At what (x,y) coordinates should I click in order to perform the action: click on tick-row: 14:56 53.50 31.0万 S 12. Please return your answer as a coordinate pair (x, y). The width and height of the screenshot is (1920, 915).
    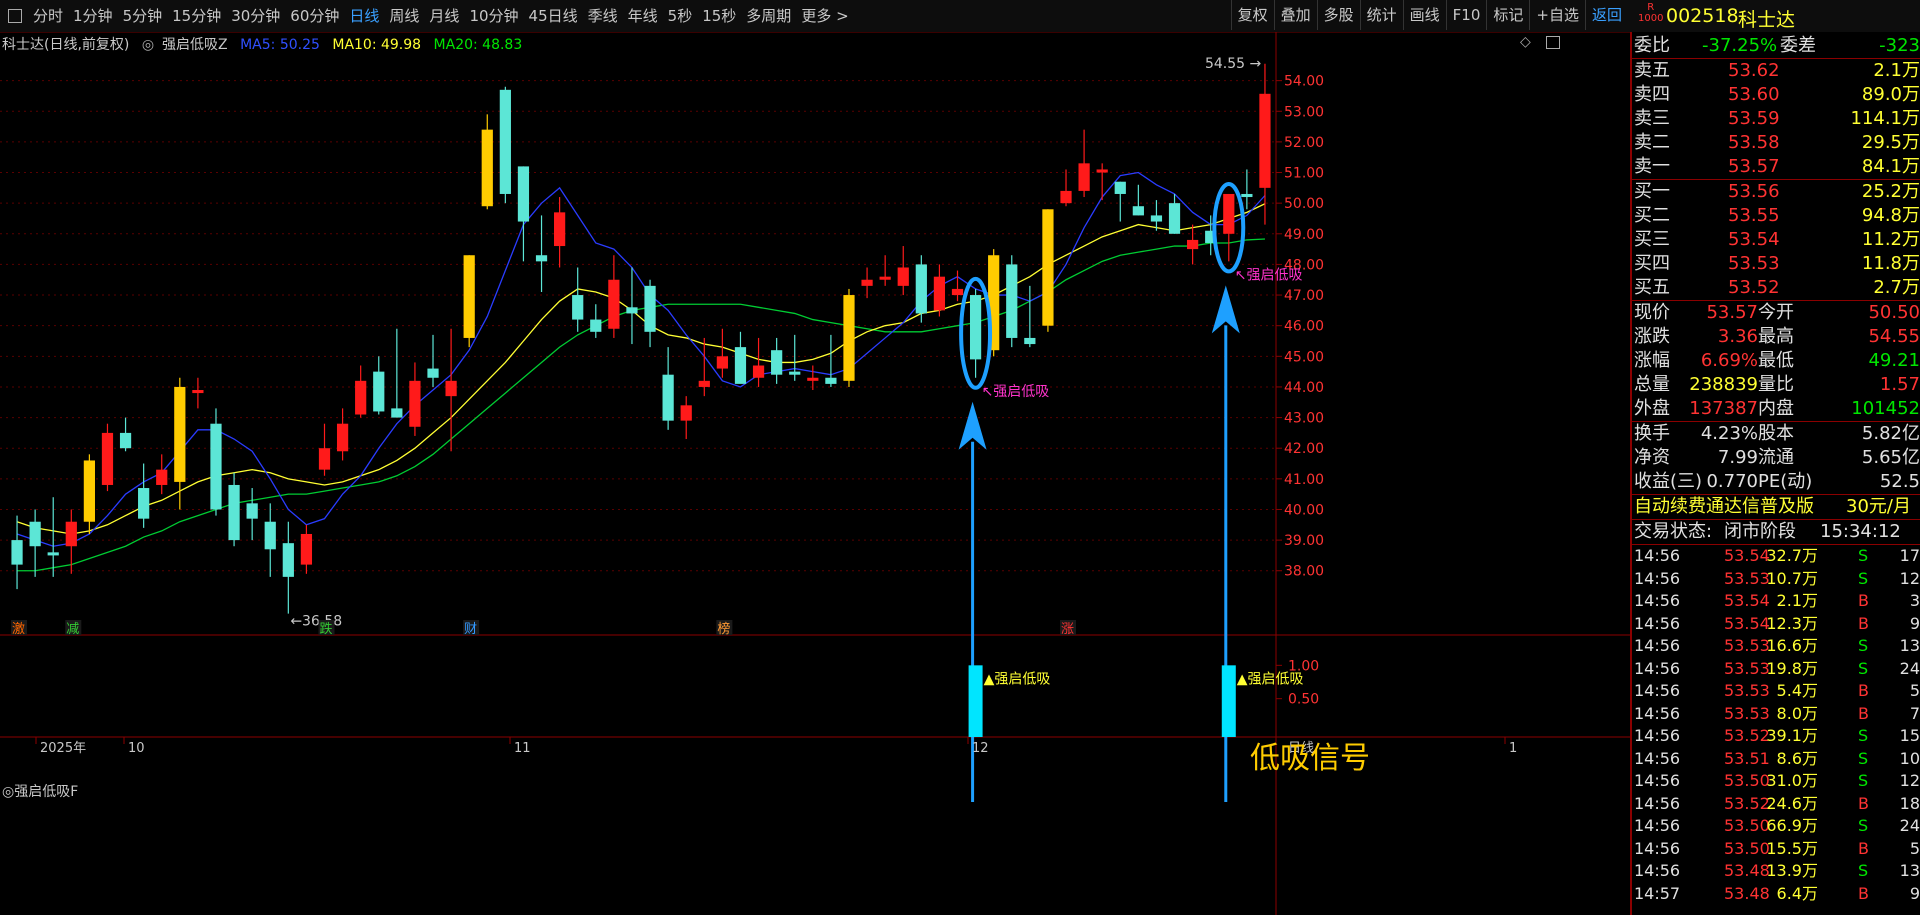
    Looking at the image, I should click on (1776, 781).